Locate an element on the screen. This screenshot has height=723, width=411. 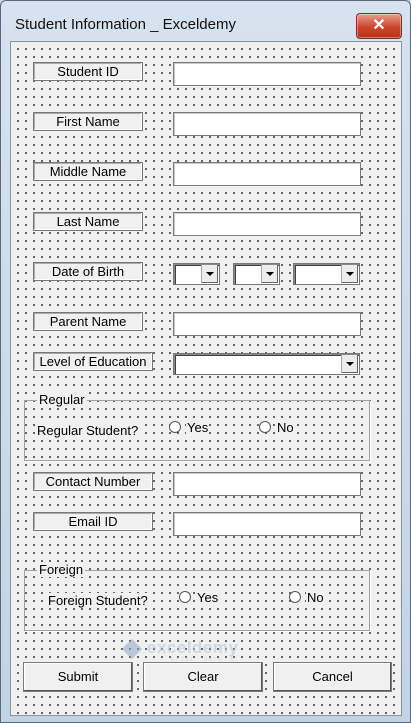
window-title: Student Information _ Exceldemy is located at coordinates (125, 24).